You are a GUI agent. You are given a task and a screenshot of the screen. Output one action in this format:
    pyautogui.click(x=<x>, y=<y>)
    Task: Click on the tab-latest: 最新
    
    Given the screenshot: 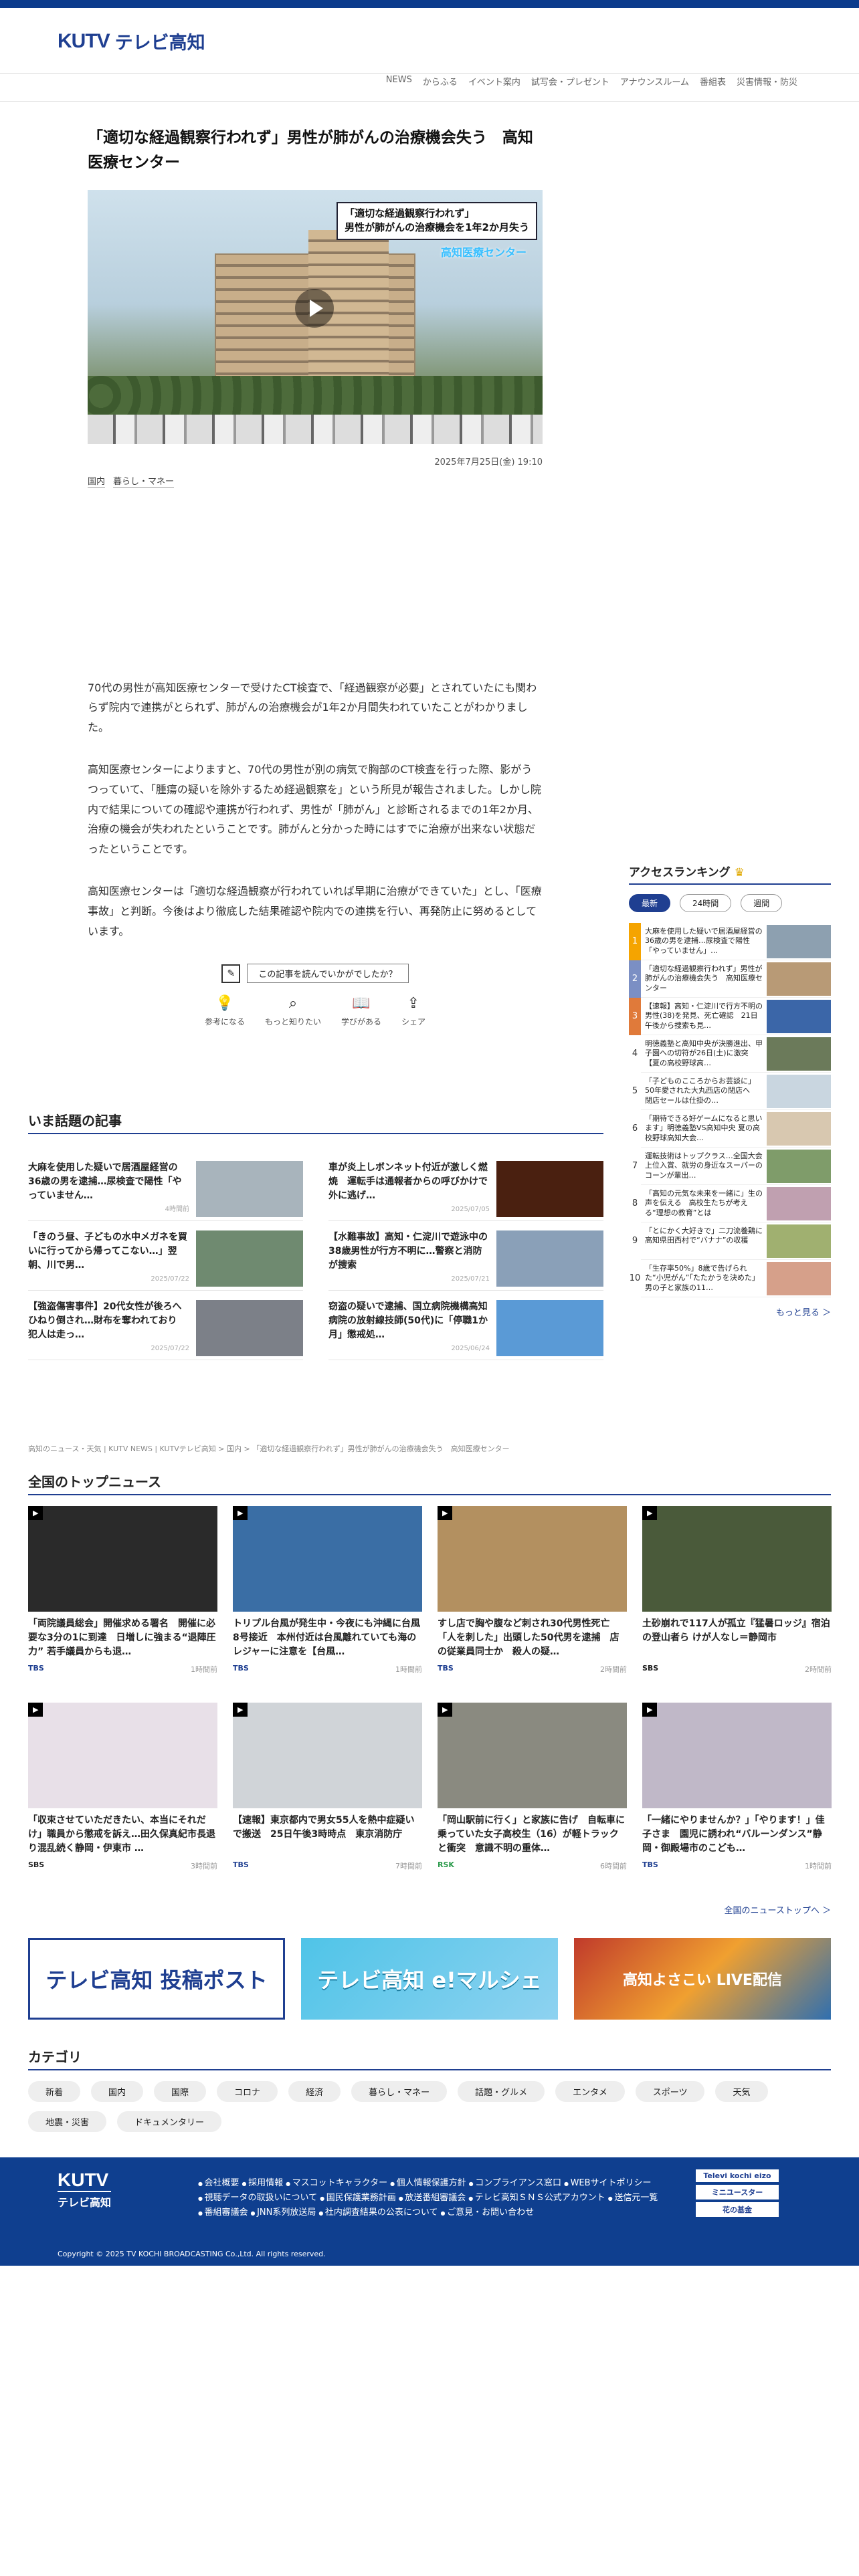 What is the action you would take?
    pyautogui.click(x=650, y=903)
    